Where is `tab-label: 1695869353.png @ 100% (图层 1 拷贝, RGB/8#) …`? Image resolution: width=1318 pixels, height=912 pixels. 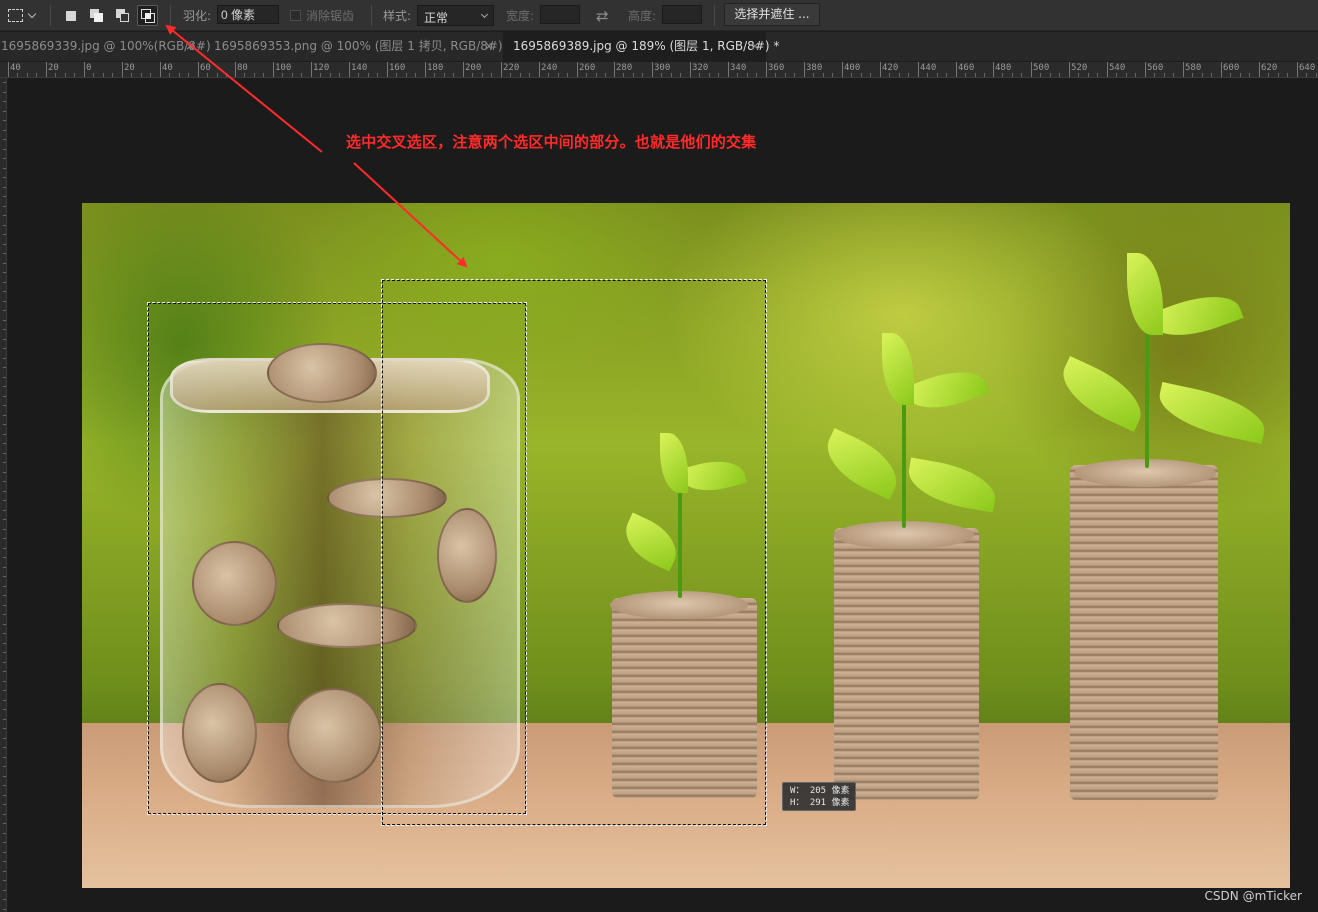
tab-label: 1695869353.png @ 100% (图层 1 拷贝, RGB/8#) … is located at coordinates (363, 46).